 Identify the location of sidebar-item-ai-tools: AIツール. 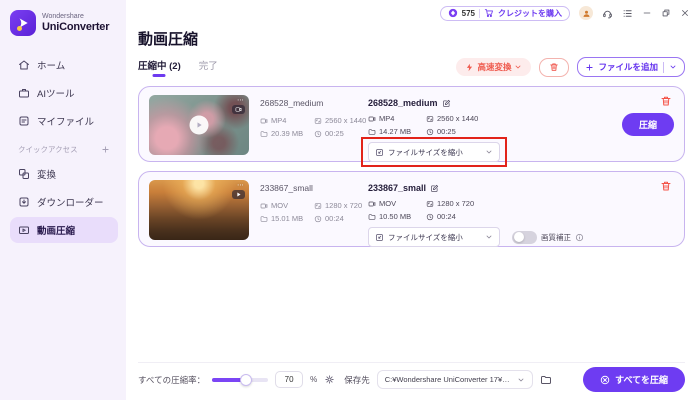
(64, 93).